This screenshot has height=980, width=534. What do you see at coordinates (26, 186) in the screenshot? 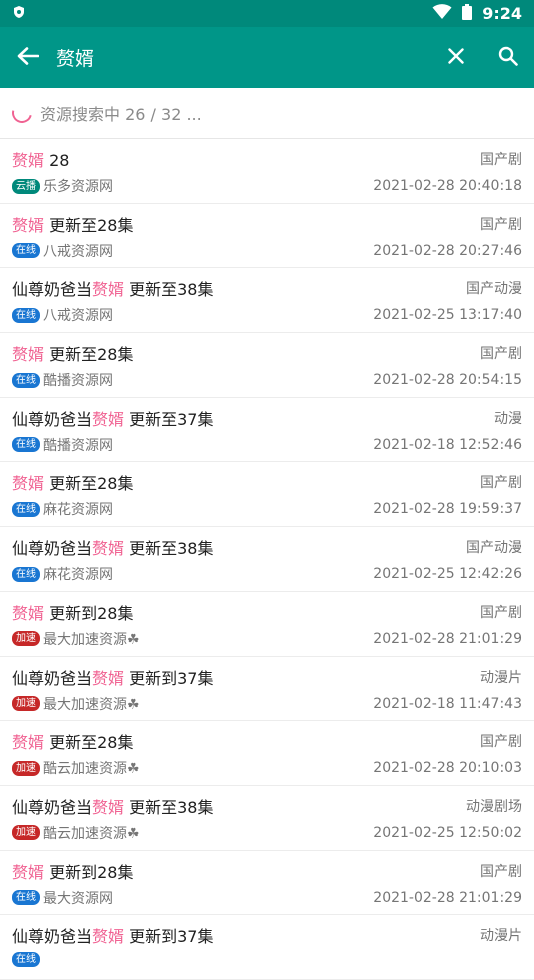
I see `source-badge: 云播` at bounding box center [26, 186].